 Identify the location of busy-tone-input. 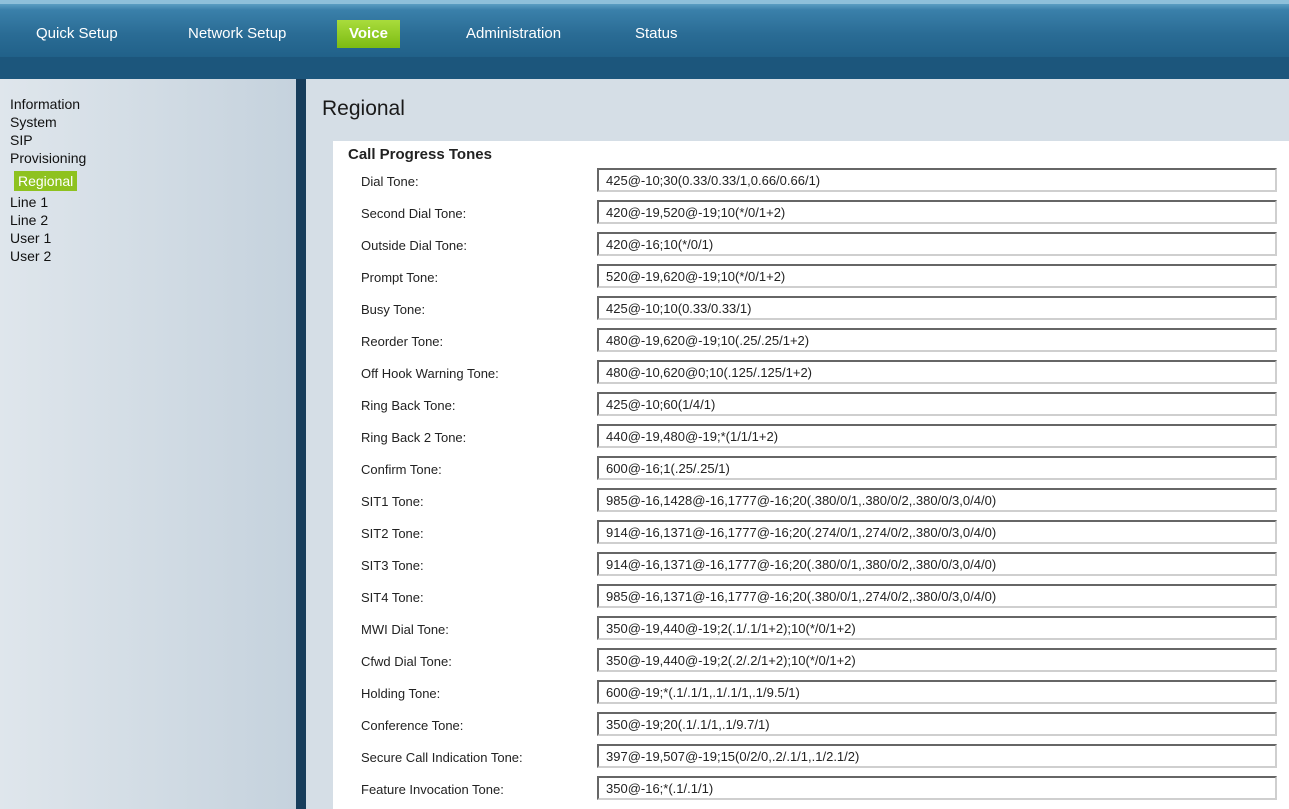
(937, 308).